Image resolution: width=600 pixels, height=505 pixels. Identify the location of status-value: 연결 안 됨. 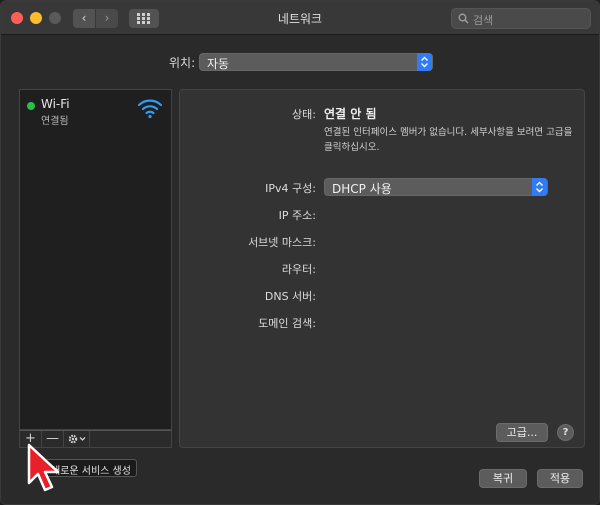
(350, 114).